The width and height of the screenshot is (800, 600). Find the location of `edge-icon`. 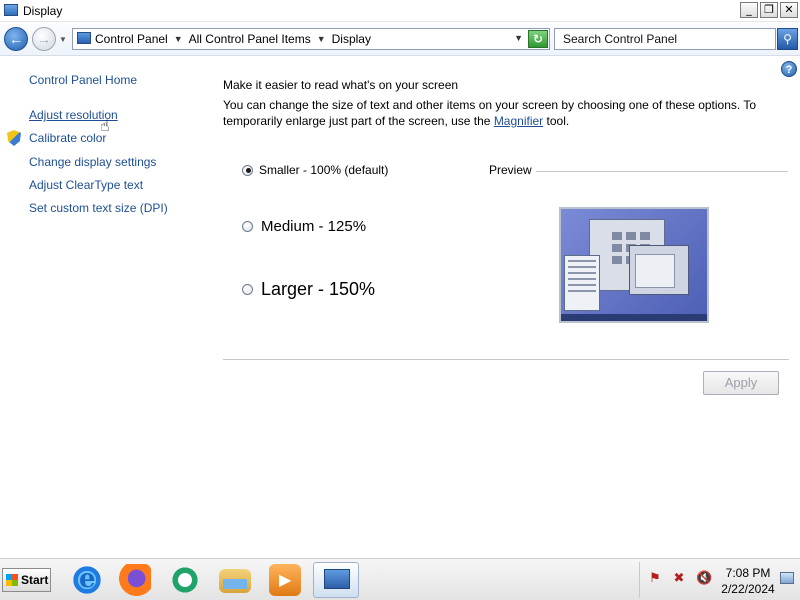

edge-icon is located at coordinates (185, 580).